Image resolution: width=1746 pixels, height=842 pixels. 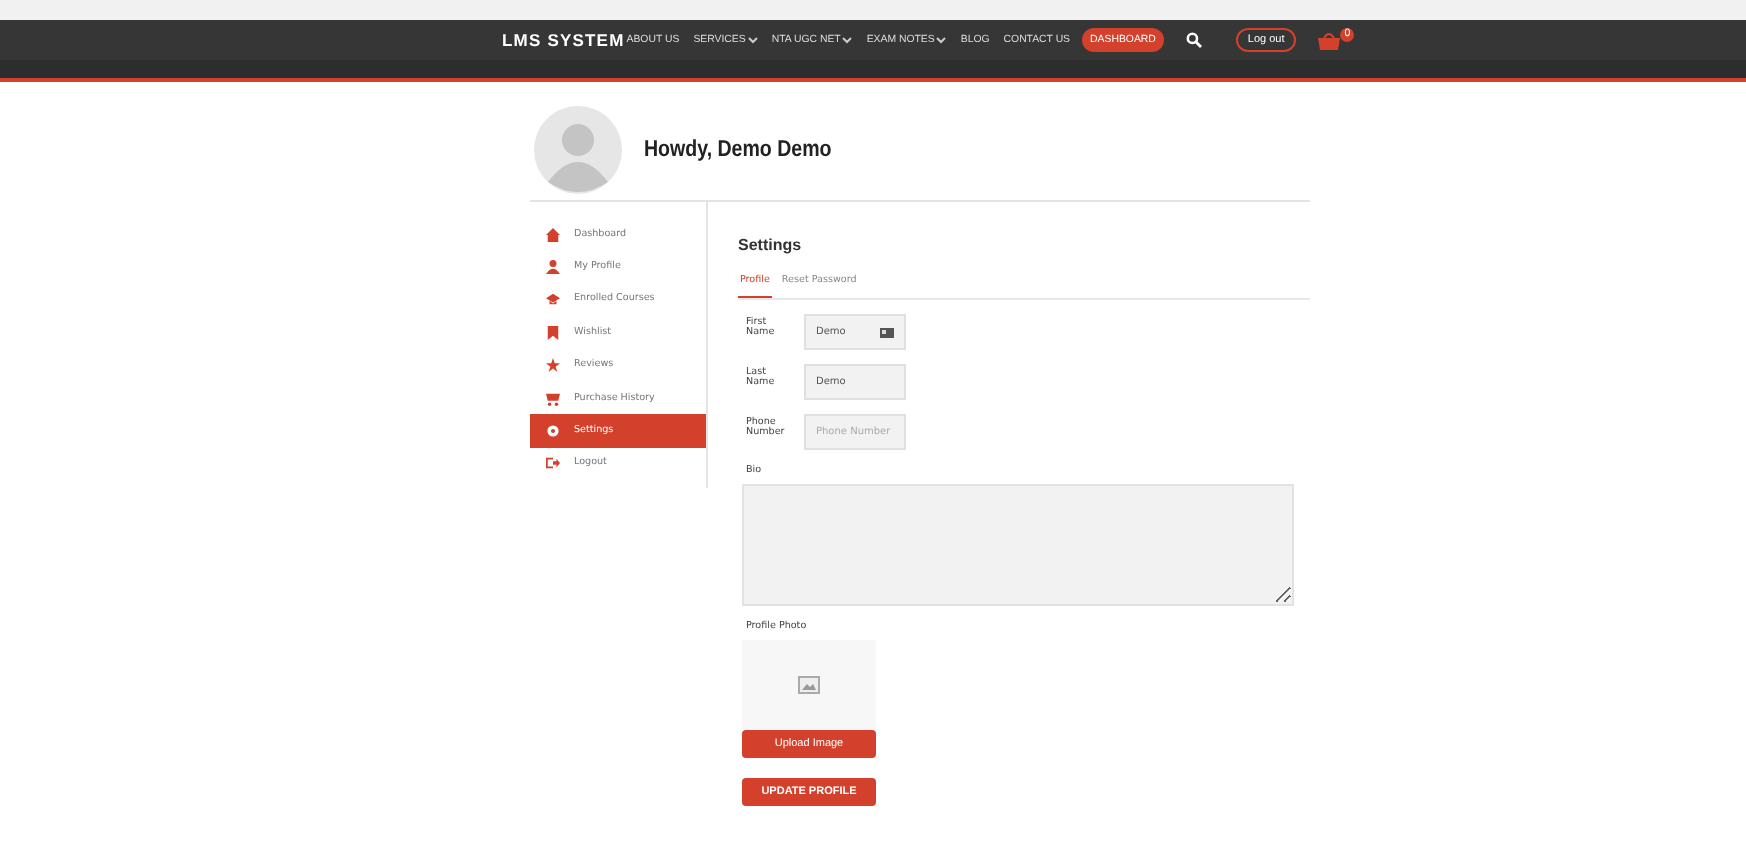 What do you see at coordinates (1018, 545) in the screenshot?
I see `bio-textarea-field` at bounding box center [1018, 545].